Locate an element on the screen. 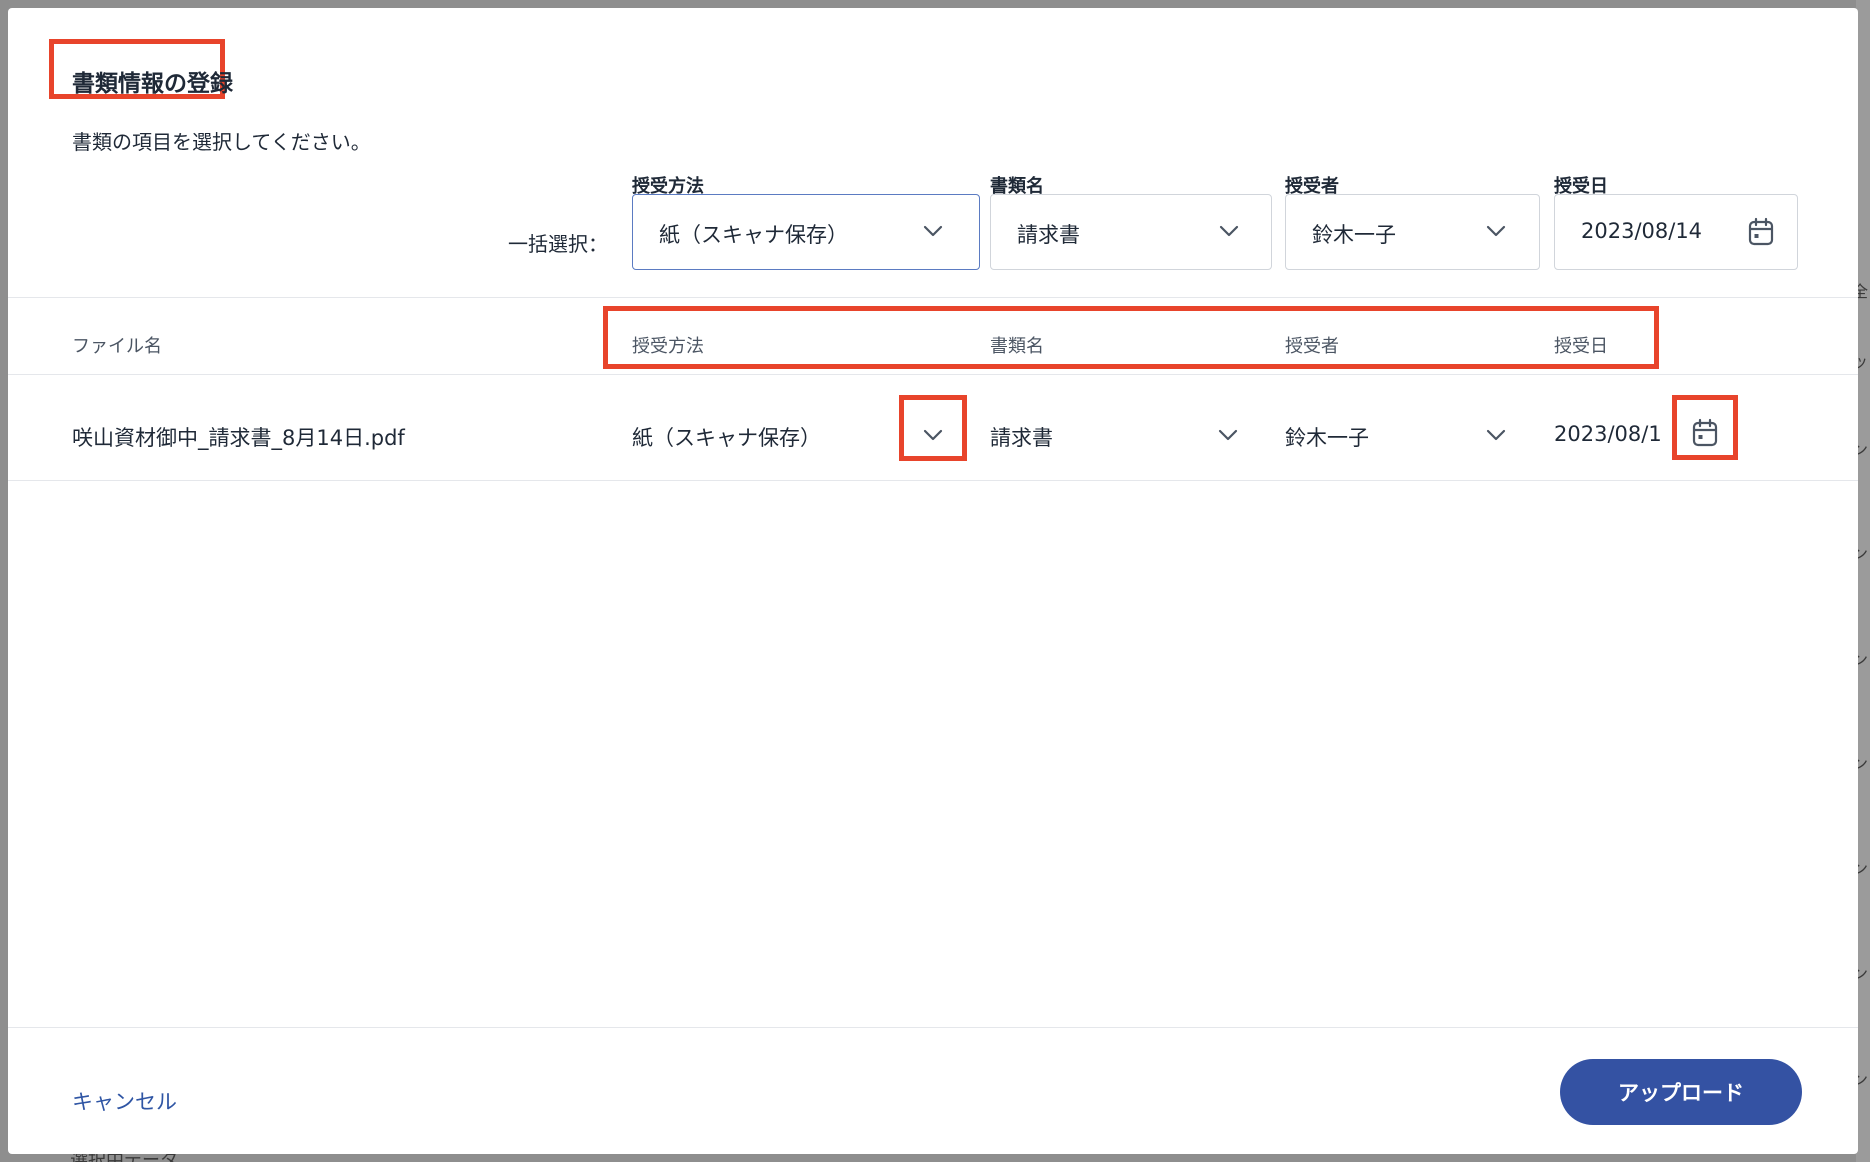  column-header-date: 授受日 is located at coordinates (1581, 346).